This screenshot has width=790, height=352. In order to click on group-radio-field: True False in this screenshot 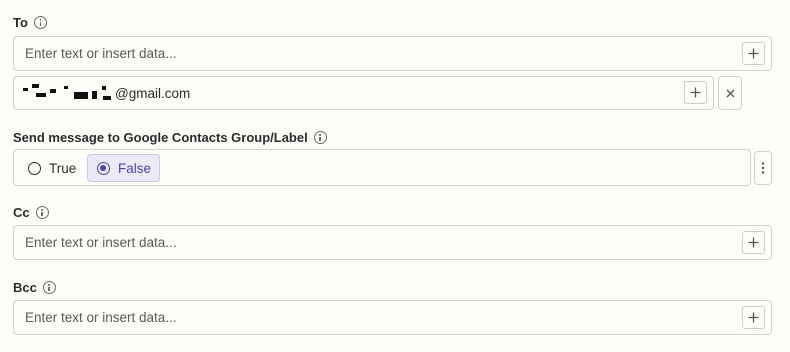, I will do `click(382, 167)`.